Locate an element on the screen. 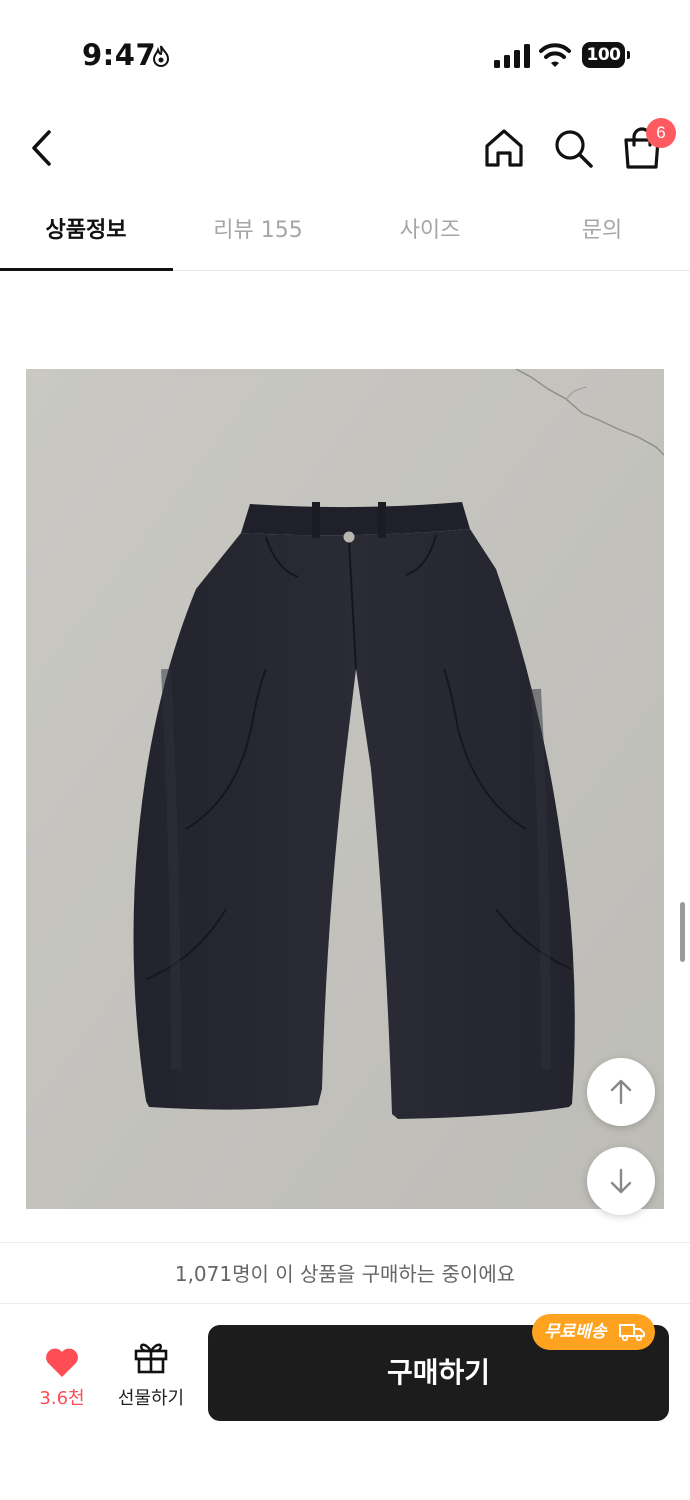 The width and height of the screenshot is (690, 1500). scrollbar-thumb is located at coordinates (682, 932).